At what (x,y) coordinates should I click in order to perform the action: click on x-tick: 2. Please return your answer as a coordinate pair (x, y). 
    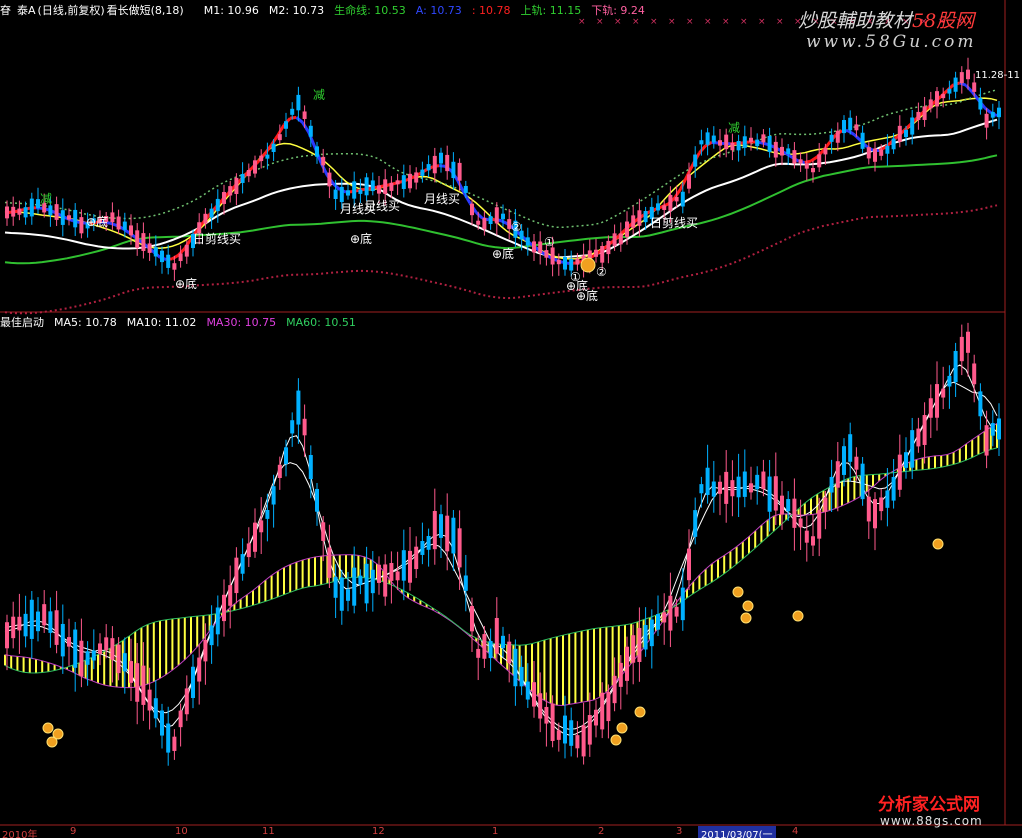
    Looking at the image, I should click on (601, 831).